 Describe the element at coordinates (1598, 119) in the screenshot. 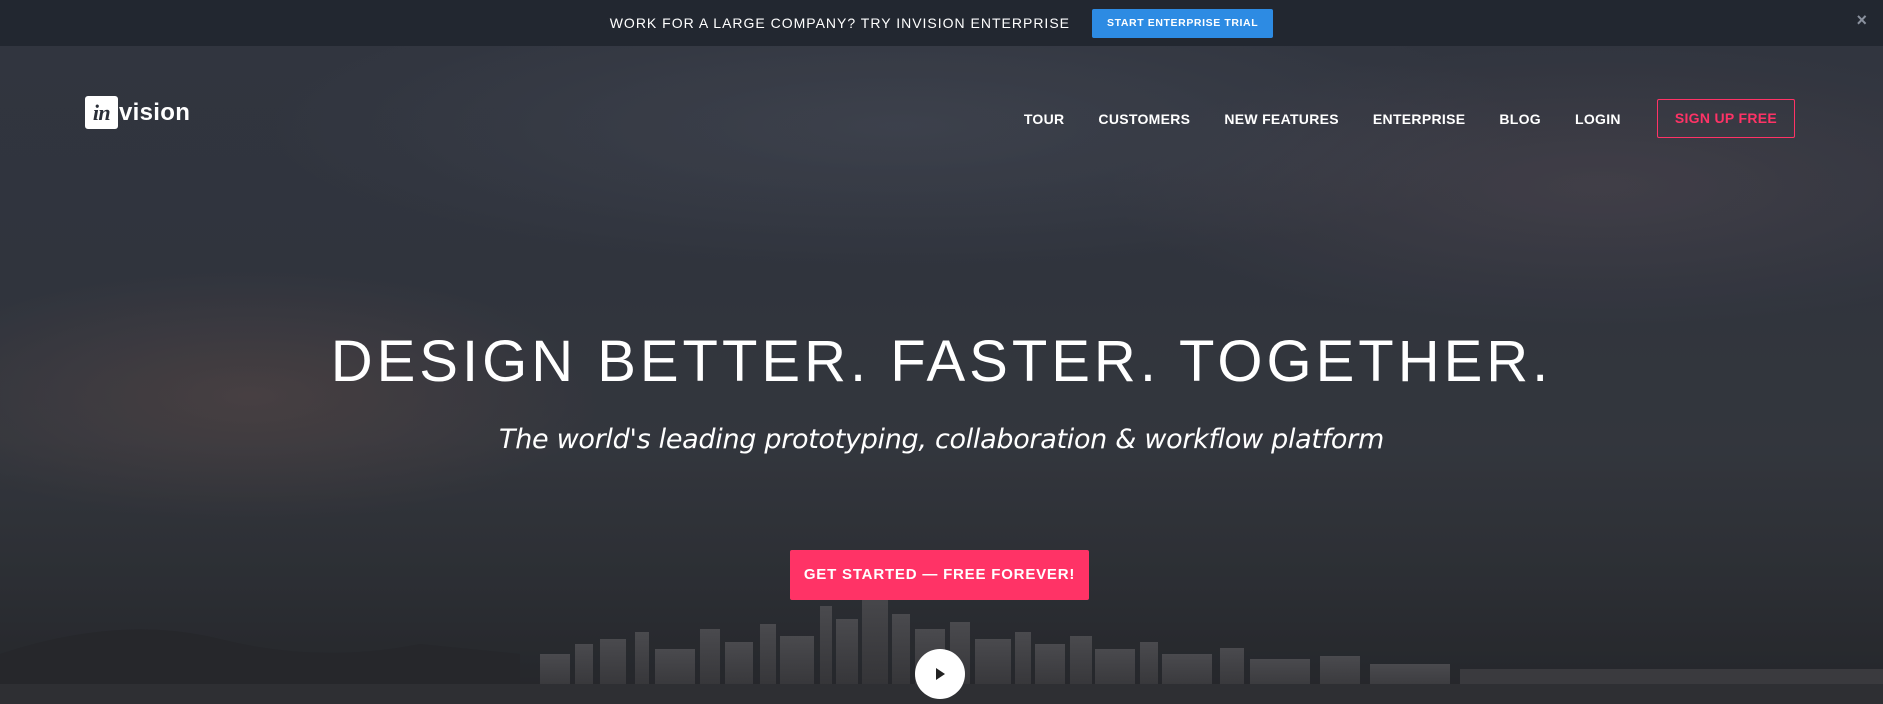

I see `nav-login: LOGIN` at that location.